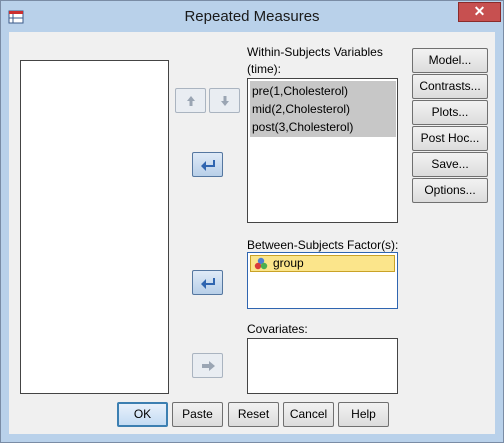  I want to click on help-button: Help, so click(363, 414).